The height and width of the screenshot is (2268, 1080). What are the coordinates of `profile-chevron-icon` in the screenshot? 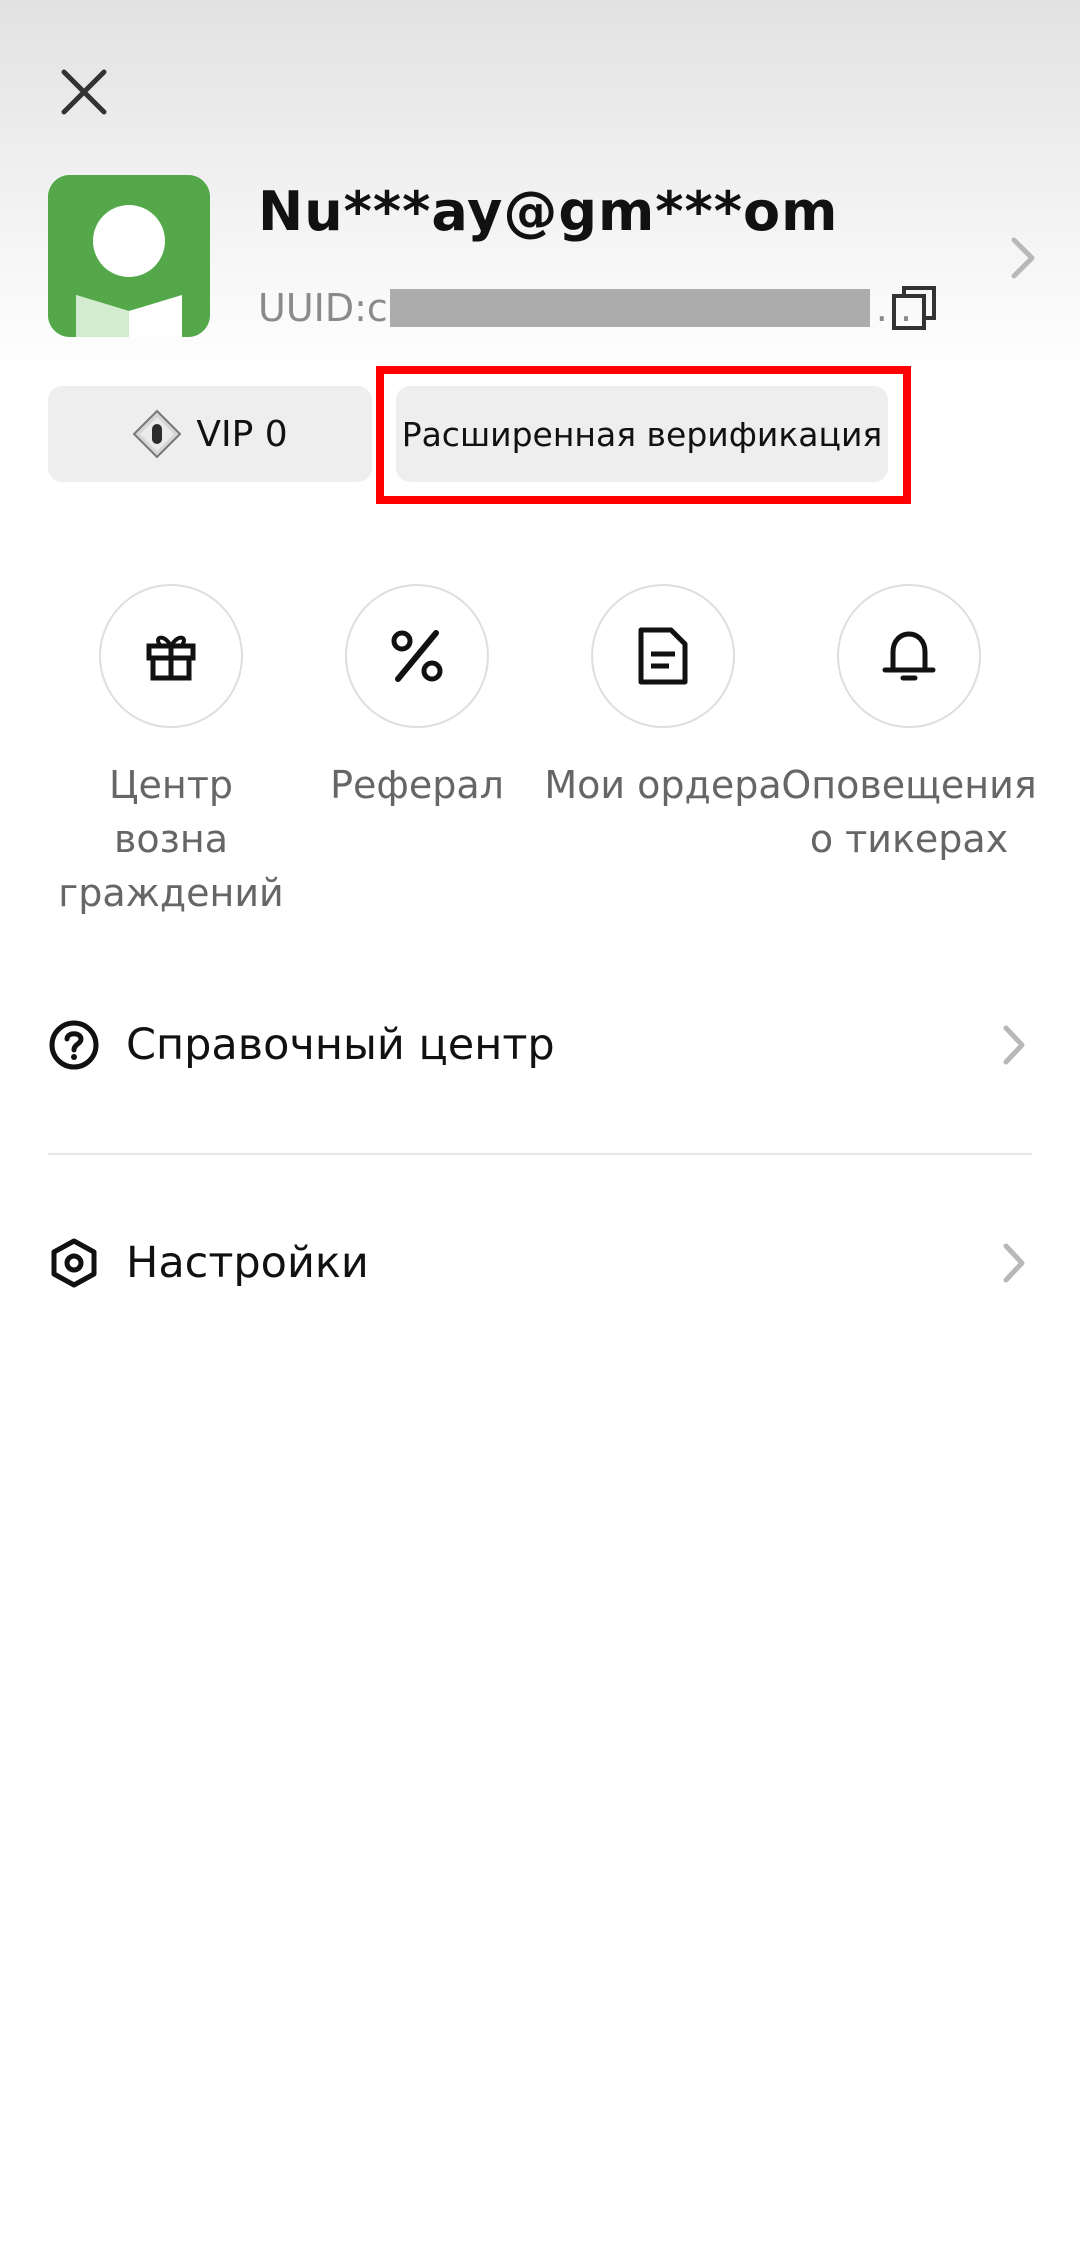 It's located at (1022, 258).